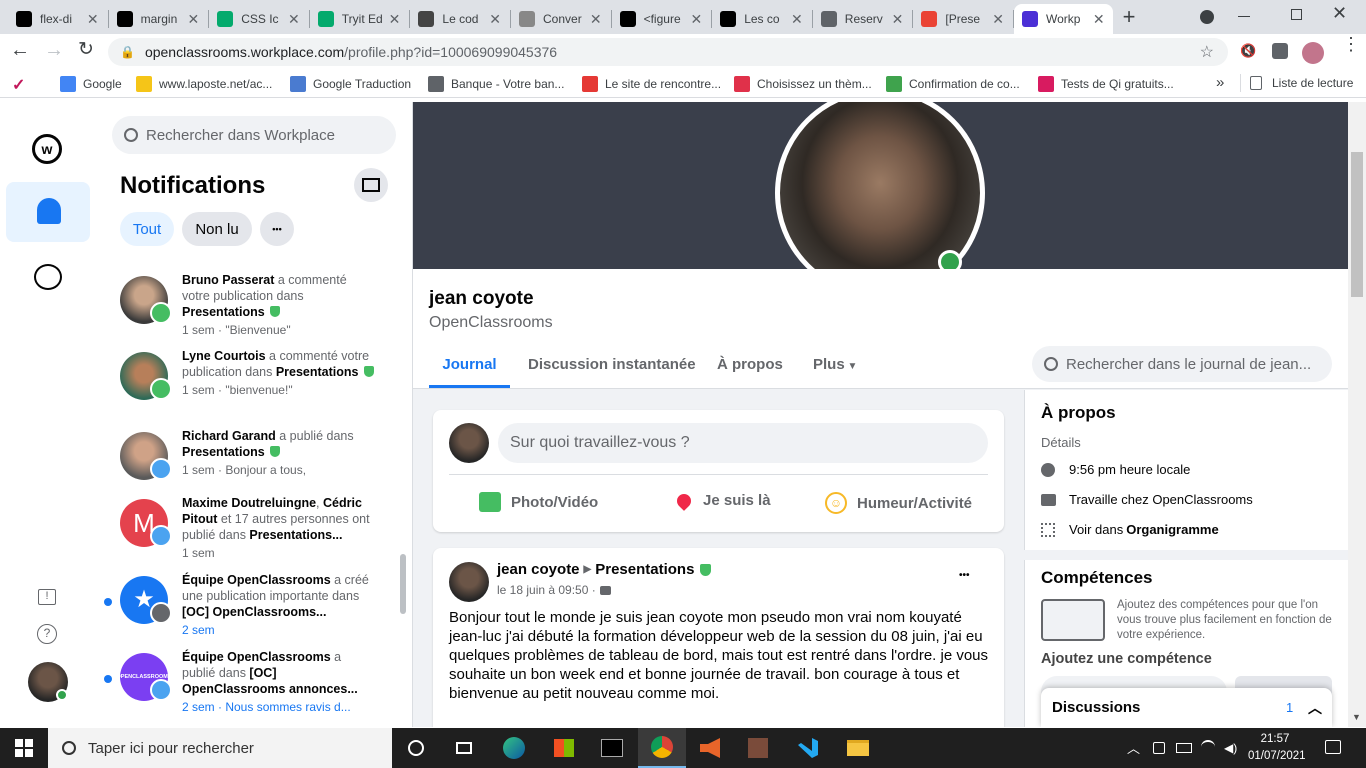 The width and height of the screenshot is (1366, 768). Describe the element at coordinates (47, 597) in the screenshot. I see `feedback-icon: !` at that location.